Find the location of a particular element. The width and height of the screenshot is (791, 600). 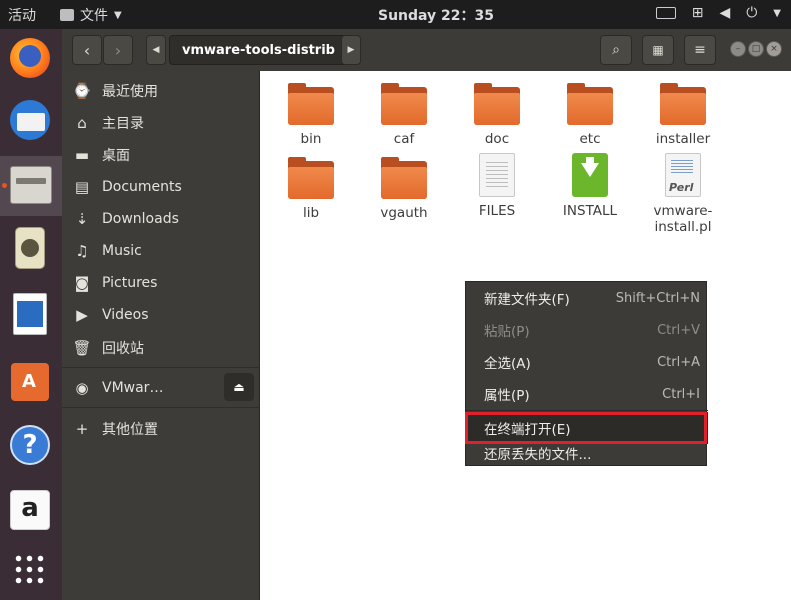

sidebar-item-music: ♫ Music is located at coordinates (161, 251).